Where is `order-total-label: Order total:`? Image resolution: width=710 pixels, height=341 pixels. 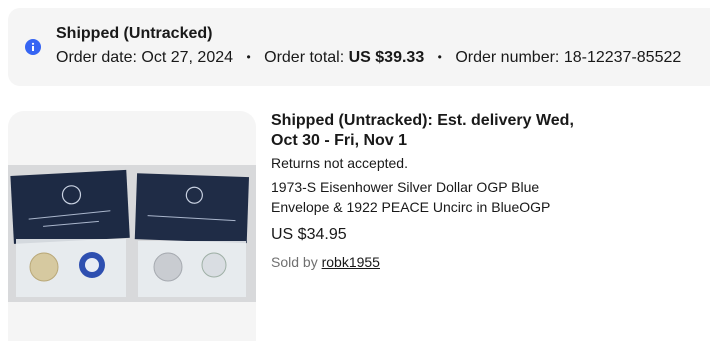 order-total-label: Order total: is located at coordinates (304, 57).